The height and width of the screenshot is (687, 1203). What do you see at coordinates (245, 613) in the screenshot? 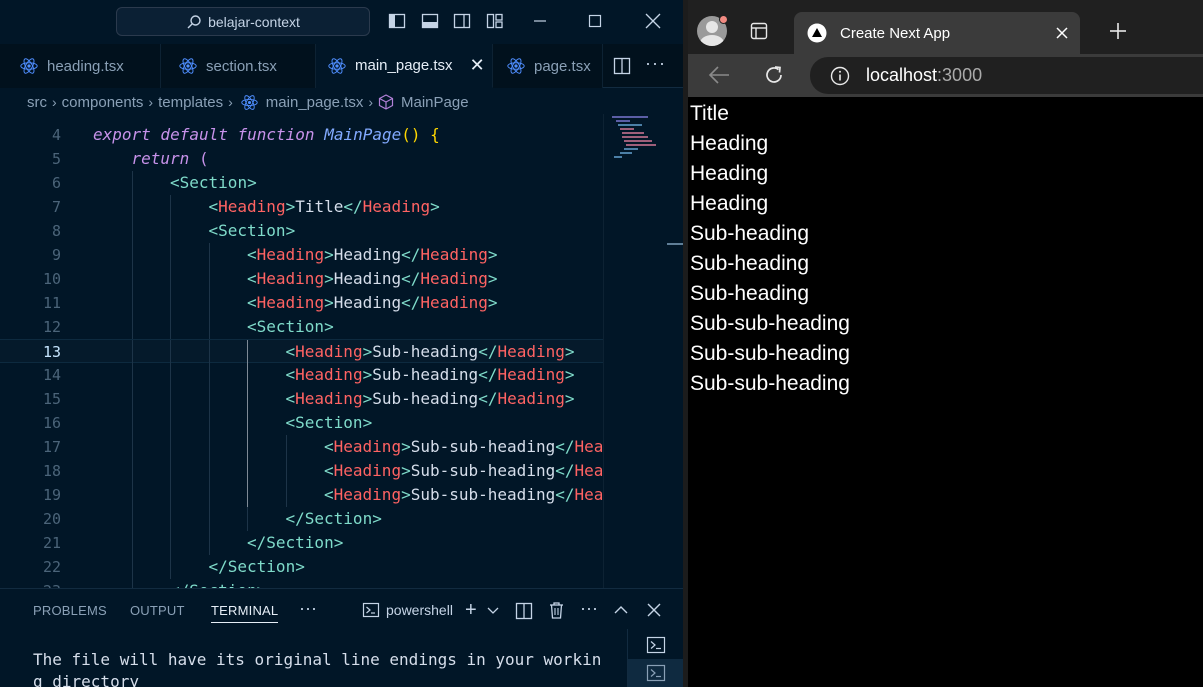
I see `tab-terminal: TERMINAL` at bounding box center [245, 613].